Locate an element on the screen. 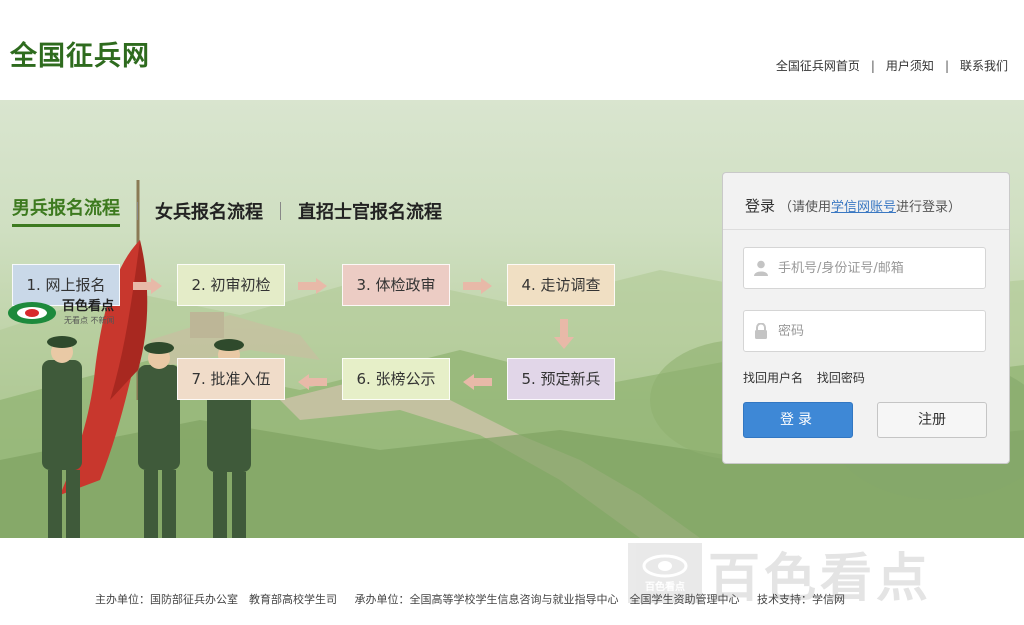  arrow-down-icon is located at coordinates (564, 334).